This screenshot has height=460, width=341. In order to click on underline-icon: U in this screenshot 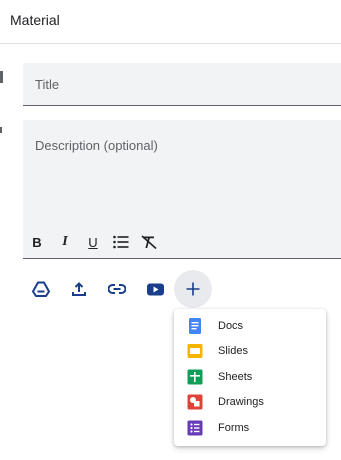, I will do `click(93, 242)`.